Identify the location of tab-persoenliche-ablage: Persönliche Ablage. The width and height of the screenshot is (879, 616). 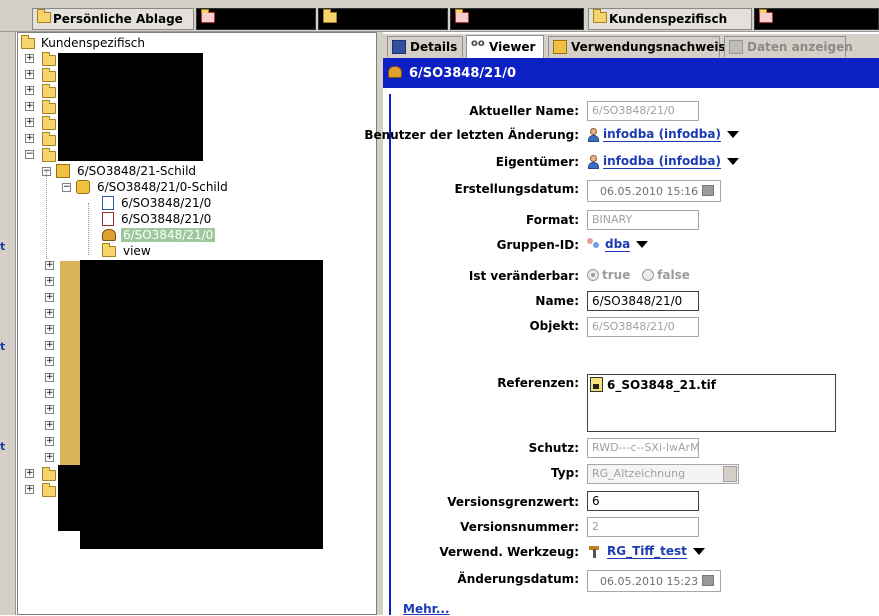
(113, 19).